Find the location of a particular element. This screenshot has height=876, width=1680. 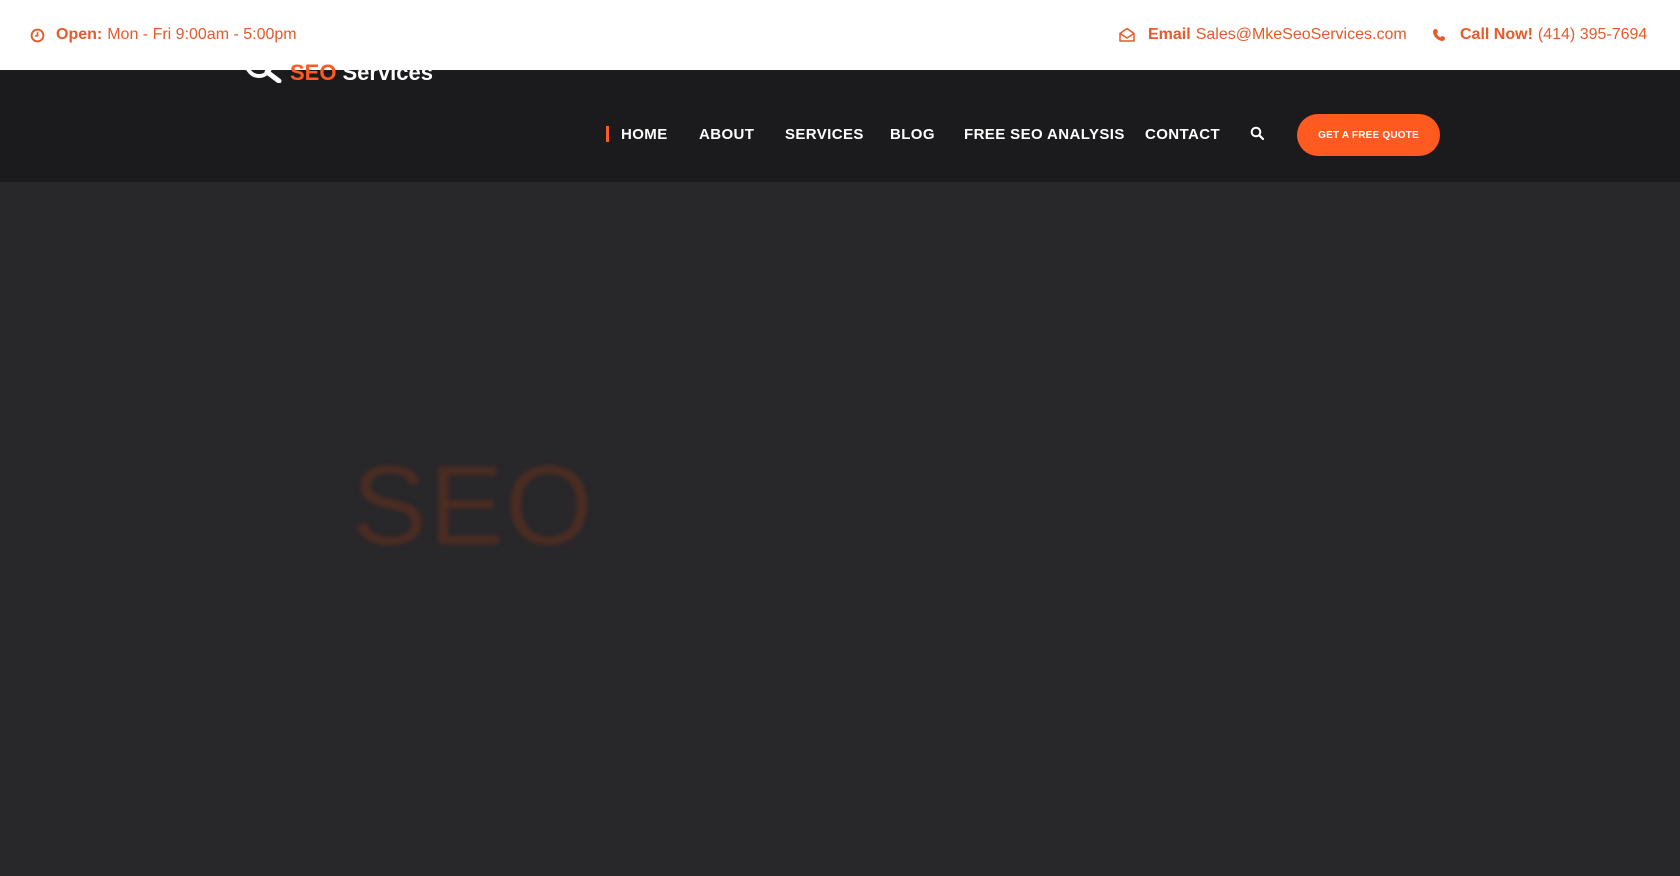

logo-text-line2: SEO Services is located at coordinates (361, 73).